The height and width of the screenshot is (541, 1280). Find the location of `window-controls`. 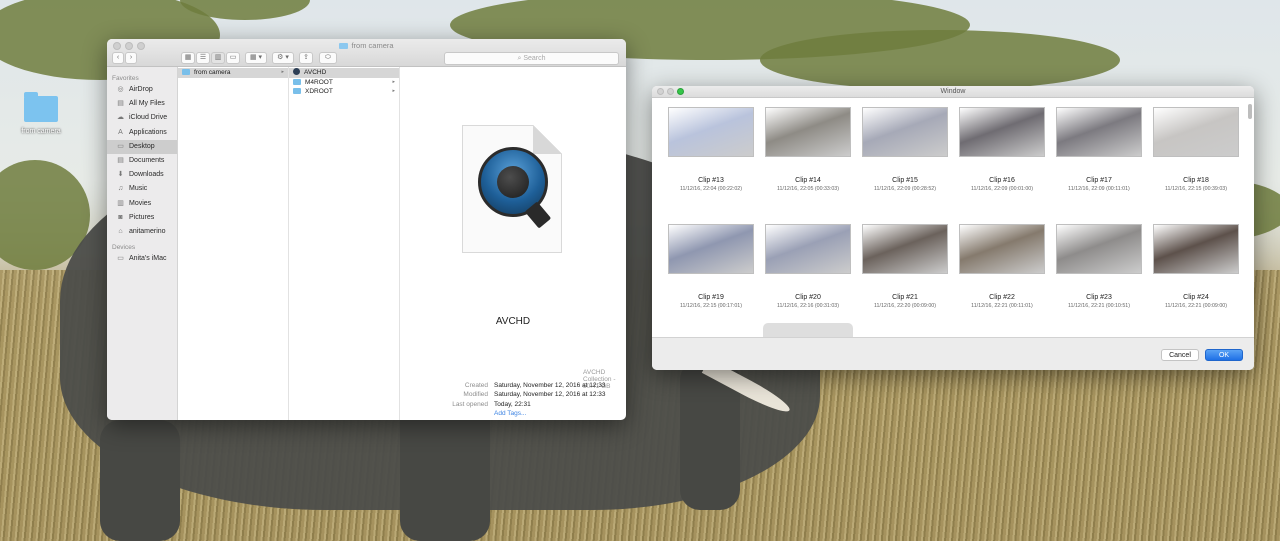

window-controls is located at coordinates (670, 91).